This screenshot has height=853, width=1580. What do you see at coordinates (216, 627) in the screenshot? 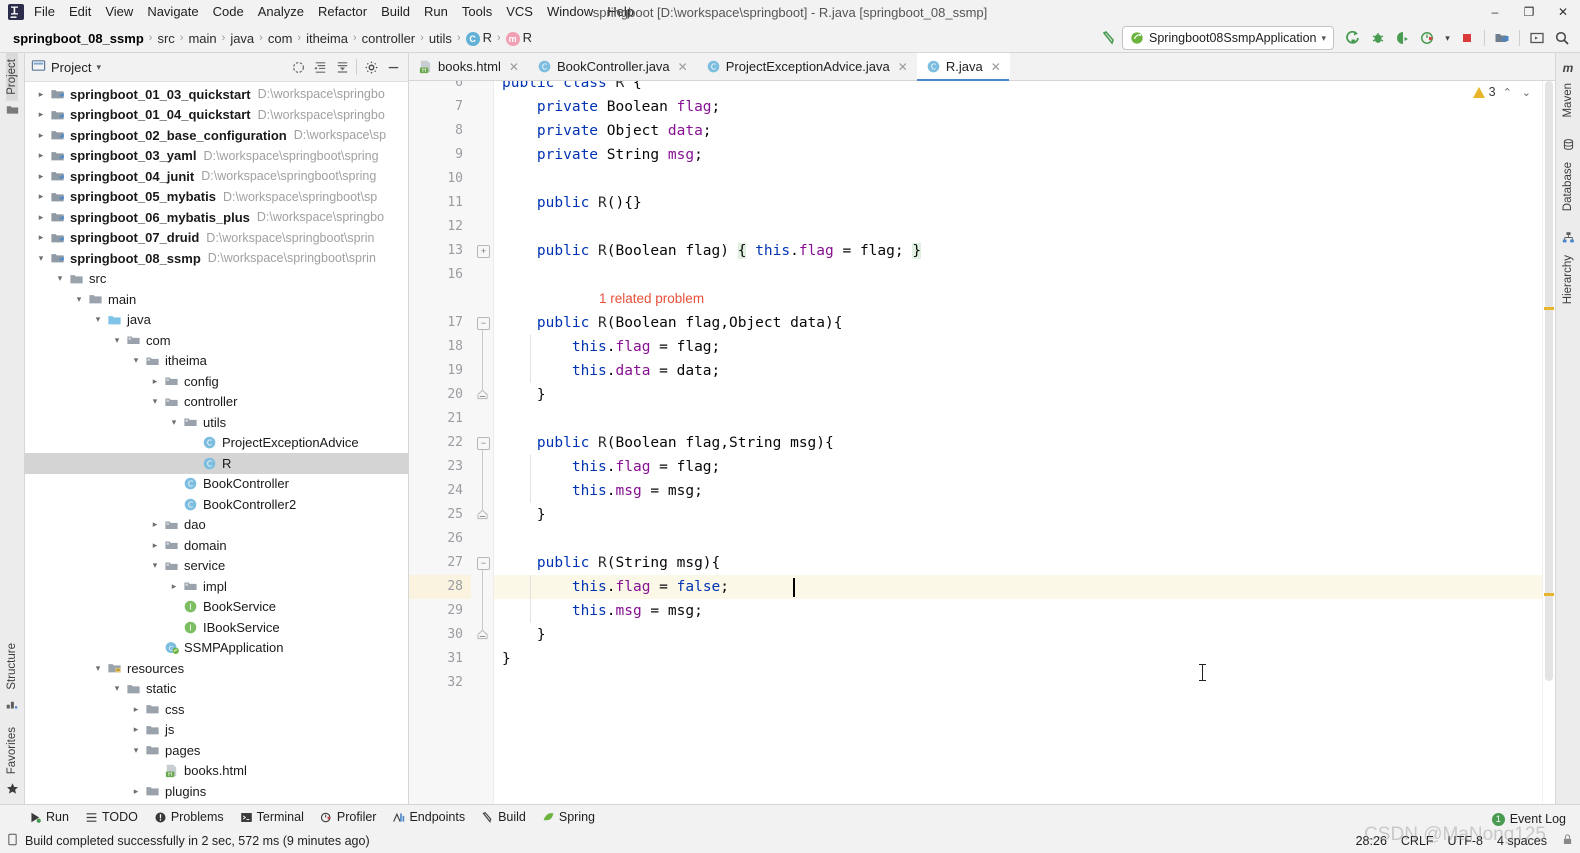
I see `tree-node: I IBookService` at bounding box center [216, 627].